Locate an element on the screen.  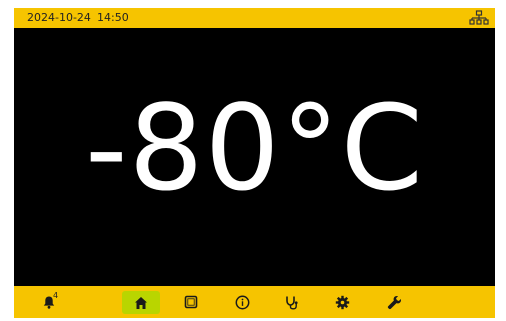
status-bar: 2024-10-24 14:50 is located at coordinates (254, 18).